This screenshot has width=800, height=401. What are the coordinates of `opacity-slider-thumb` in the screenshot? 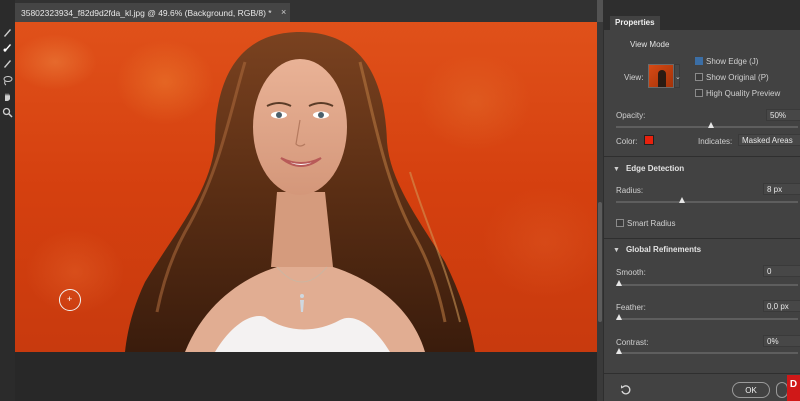 It's located at (711, 125).